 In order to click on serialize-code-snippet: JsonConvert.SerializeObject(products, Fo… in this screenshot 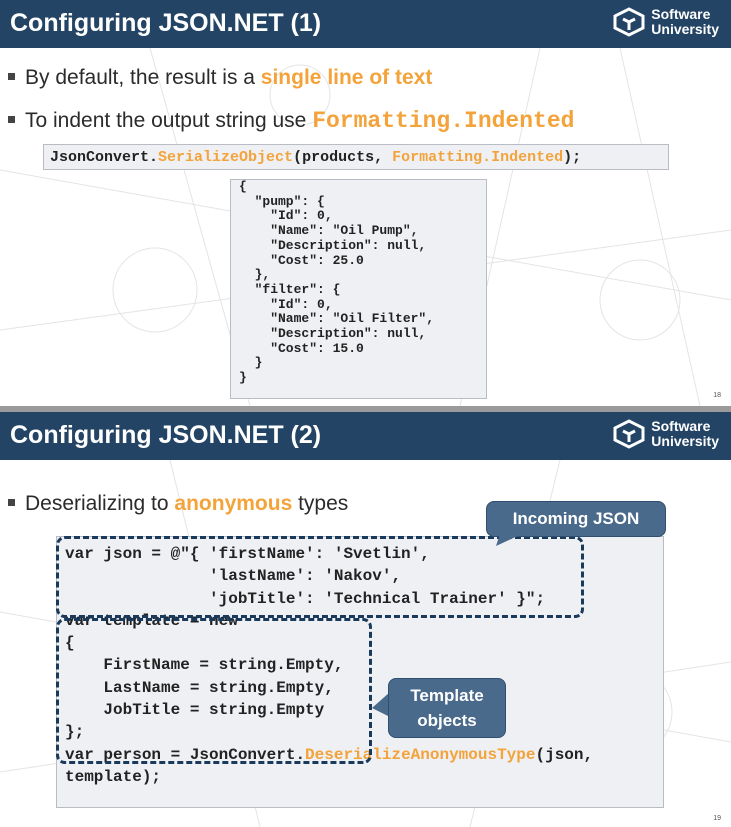, I will do `click(356, 157)`.